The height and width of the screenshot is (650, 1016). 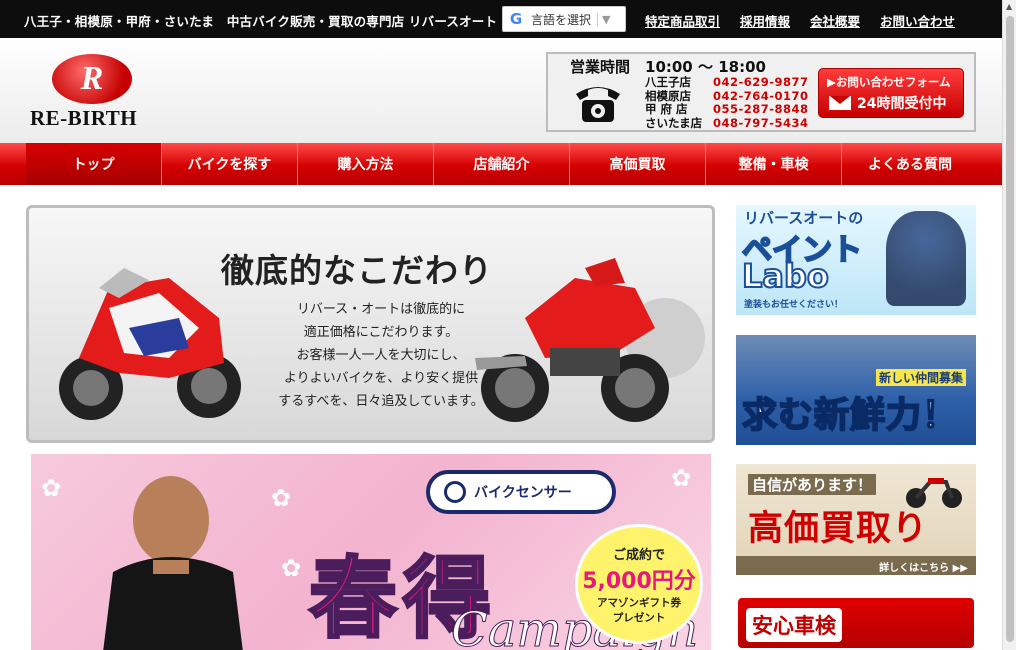 What do you see at coordinates (83, 118) in the screenshot?
I see `logo-text: RE-BIRTH` at bounding box center [83, 118].